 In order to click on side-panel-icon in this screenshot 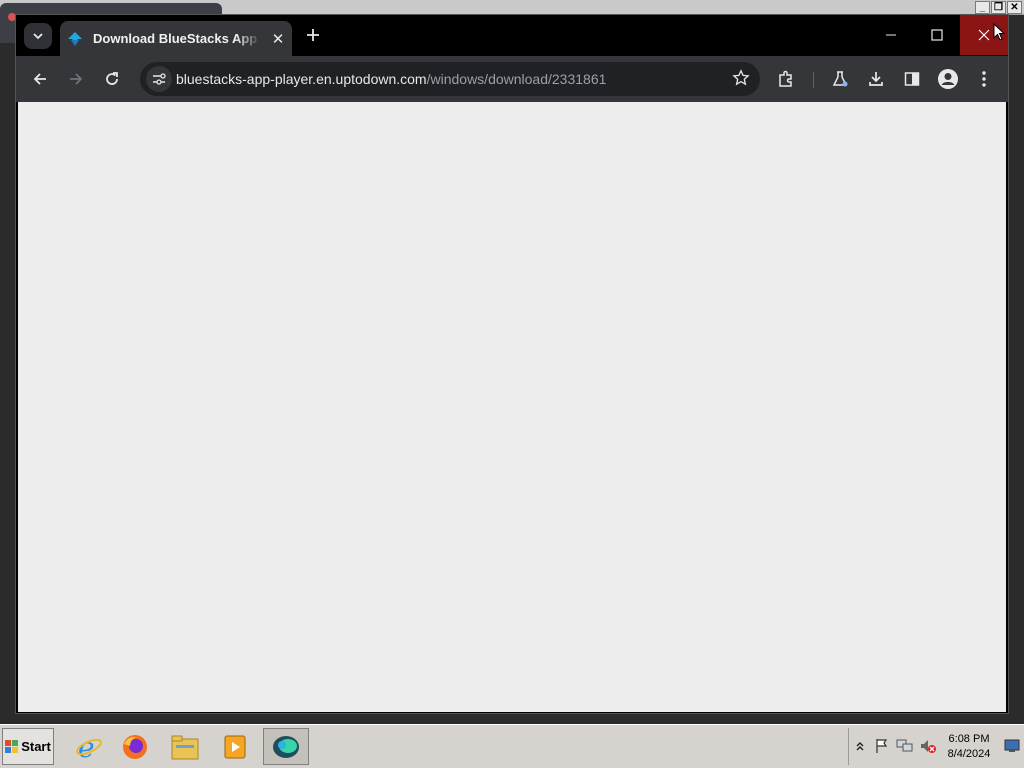, I will do `click(912, 79)`.